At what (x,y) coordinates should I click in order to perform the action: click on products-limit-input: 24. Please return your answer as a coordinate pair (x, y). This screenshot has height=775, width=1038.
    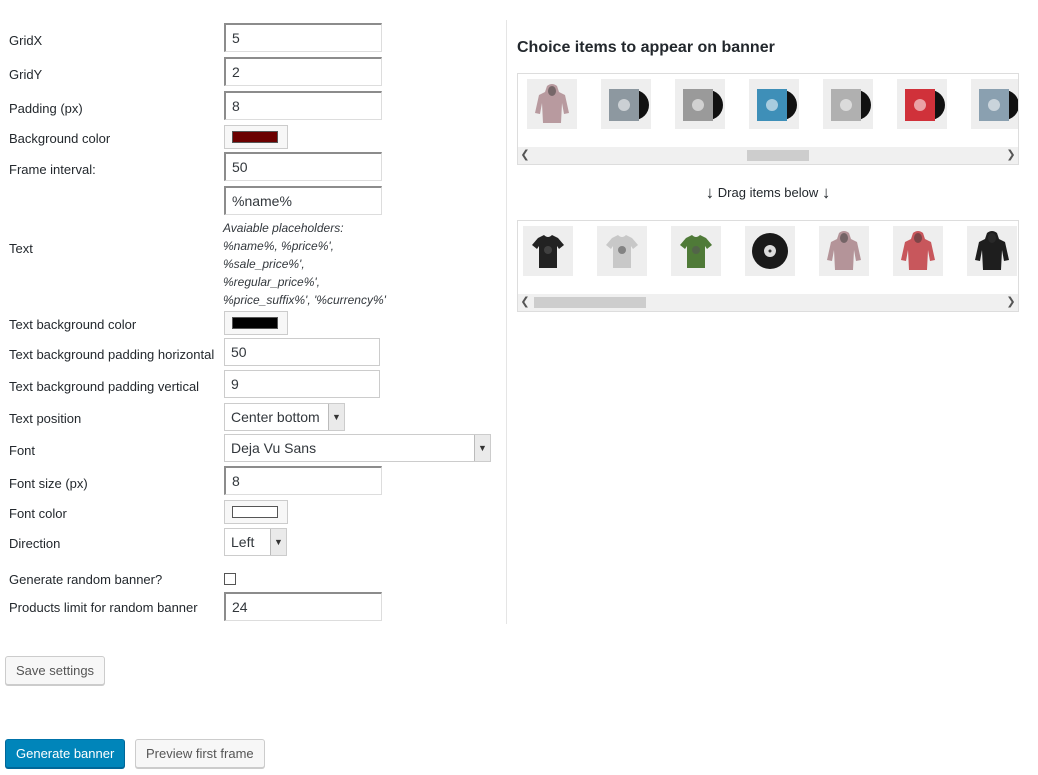
    Looking at the image, I should click on (303, 606).